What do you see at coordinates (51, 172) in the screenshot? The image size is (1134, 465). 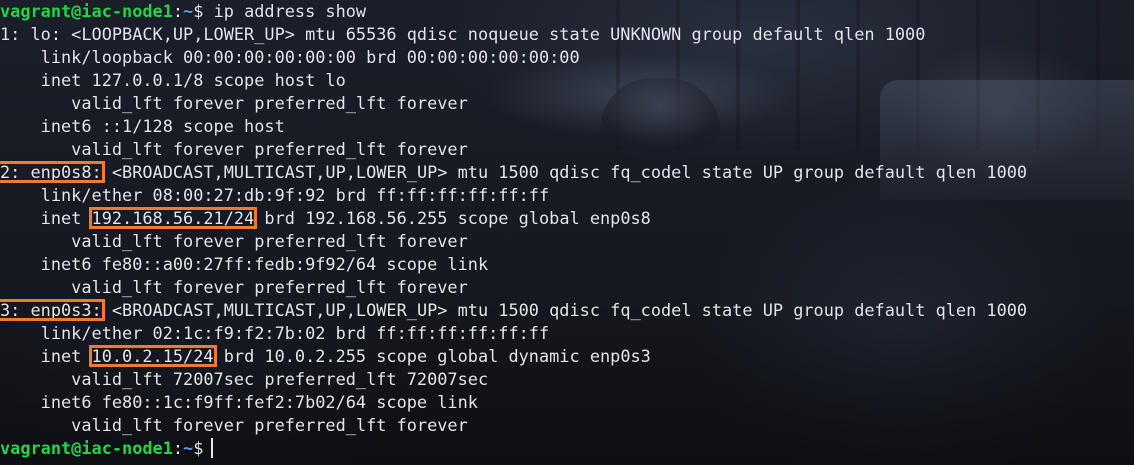 I see `highlight-interface-enp0s8: 2: enp0s8:` at bounding box center [51, 172].